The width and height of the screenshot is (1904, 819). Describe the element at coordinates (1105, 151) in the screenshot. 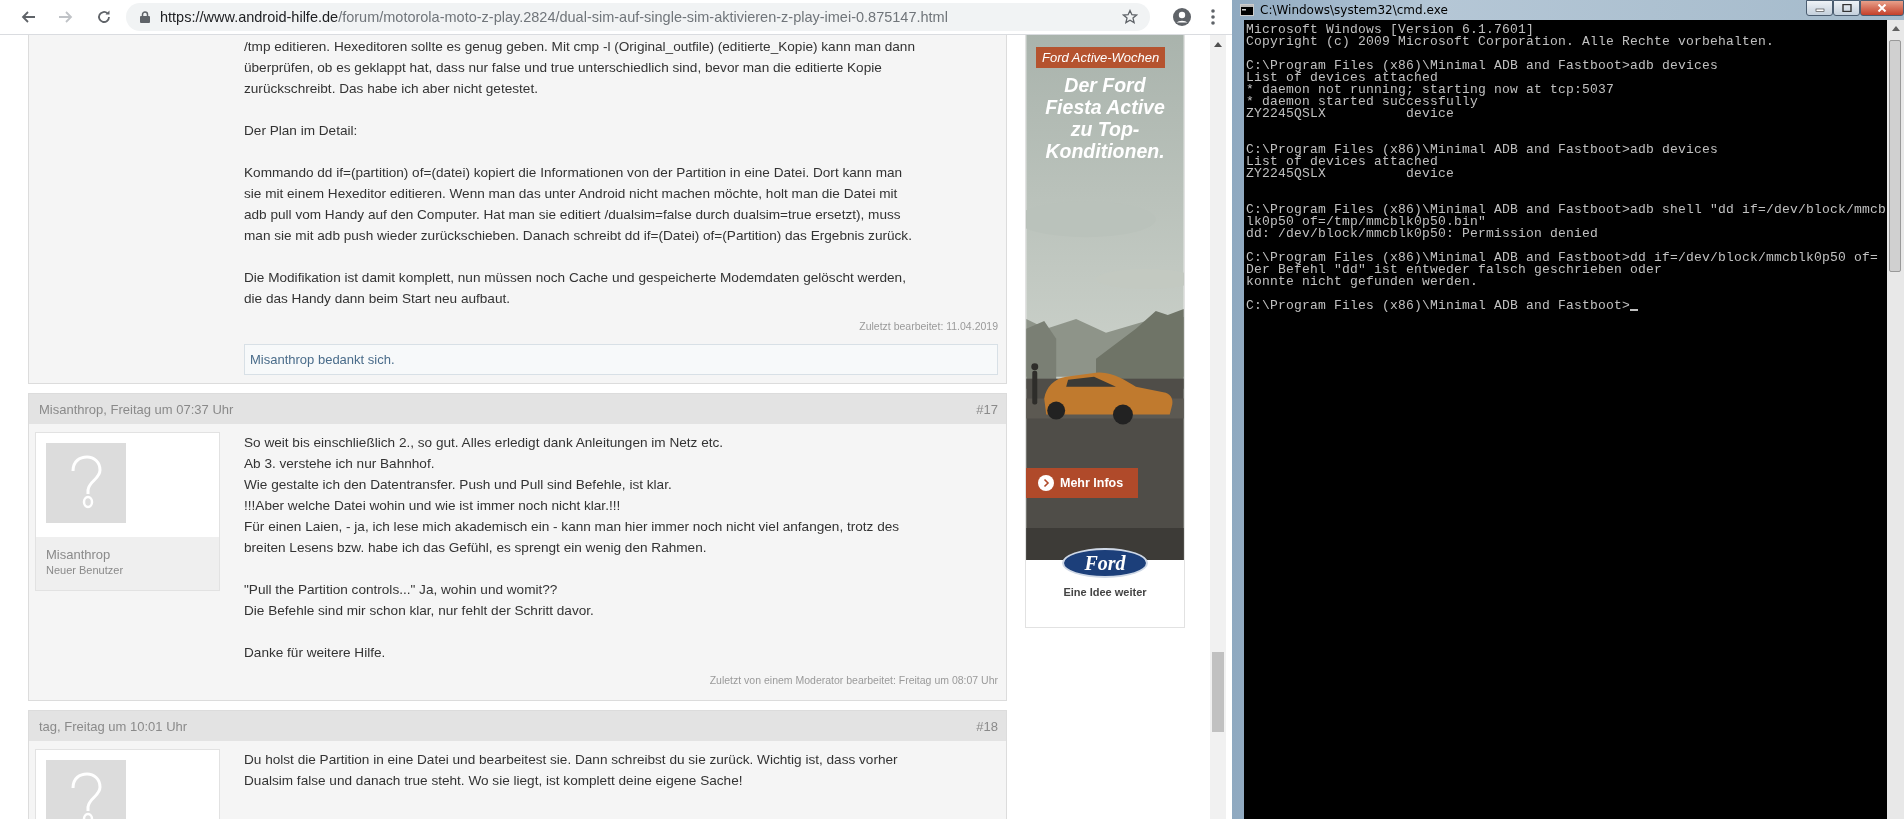

I see `ad-headline: Konditionen.` at that location.